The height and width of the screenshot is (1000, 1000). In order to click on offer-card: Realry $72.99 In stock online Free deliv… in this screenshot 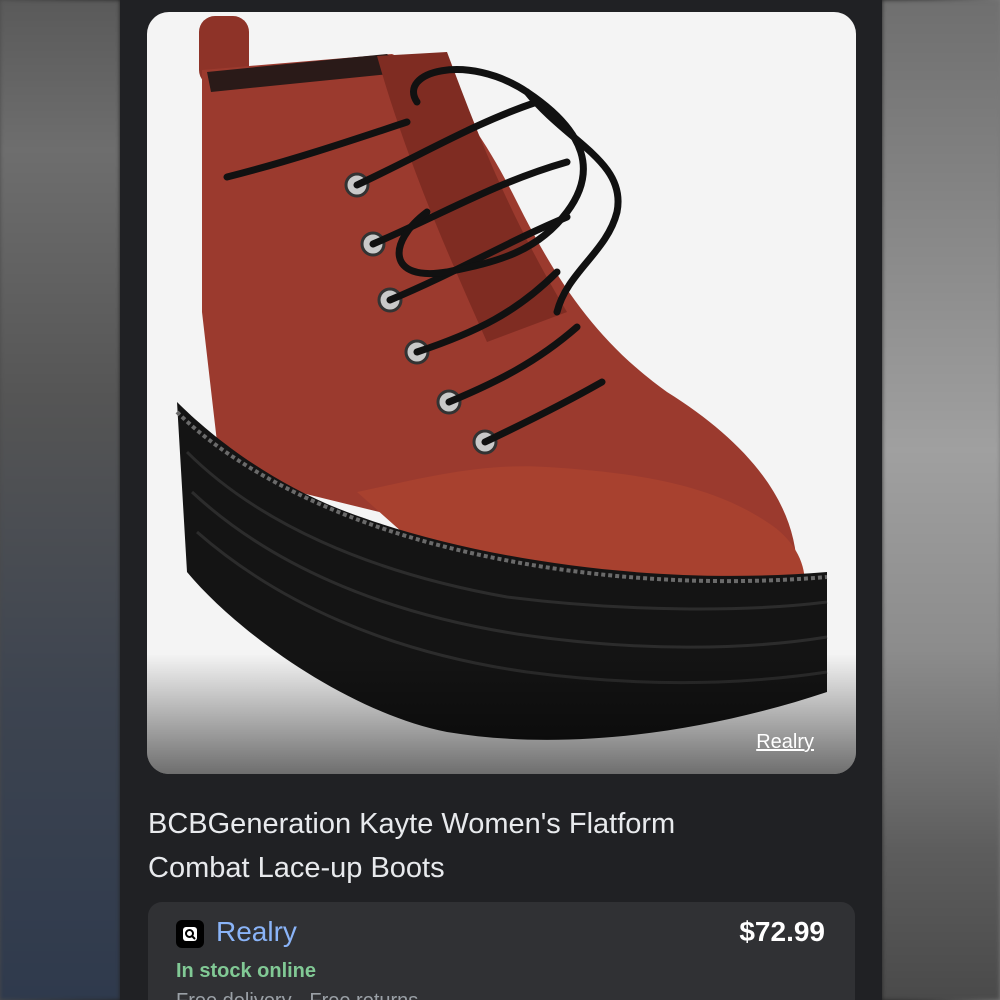, I will do `click(501, 951)`.